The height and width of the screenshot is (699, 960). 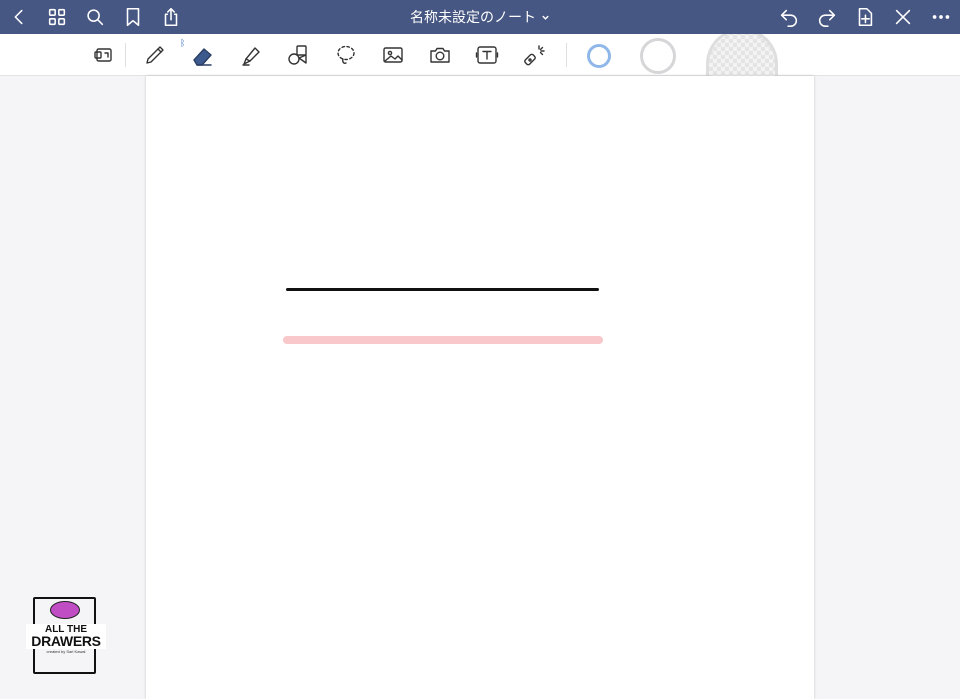 I want to click on undo-icon, so click(x=789, y=17).